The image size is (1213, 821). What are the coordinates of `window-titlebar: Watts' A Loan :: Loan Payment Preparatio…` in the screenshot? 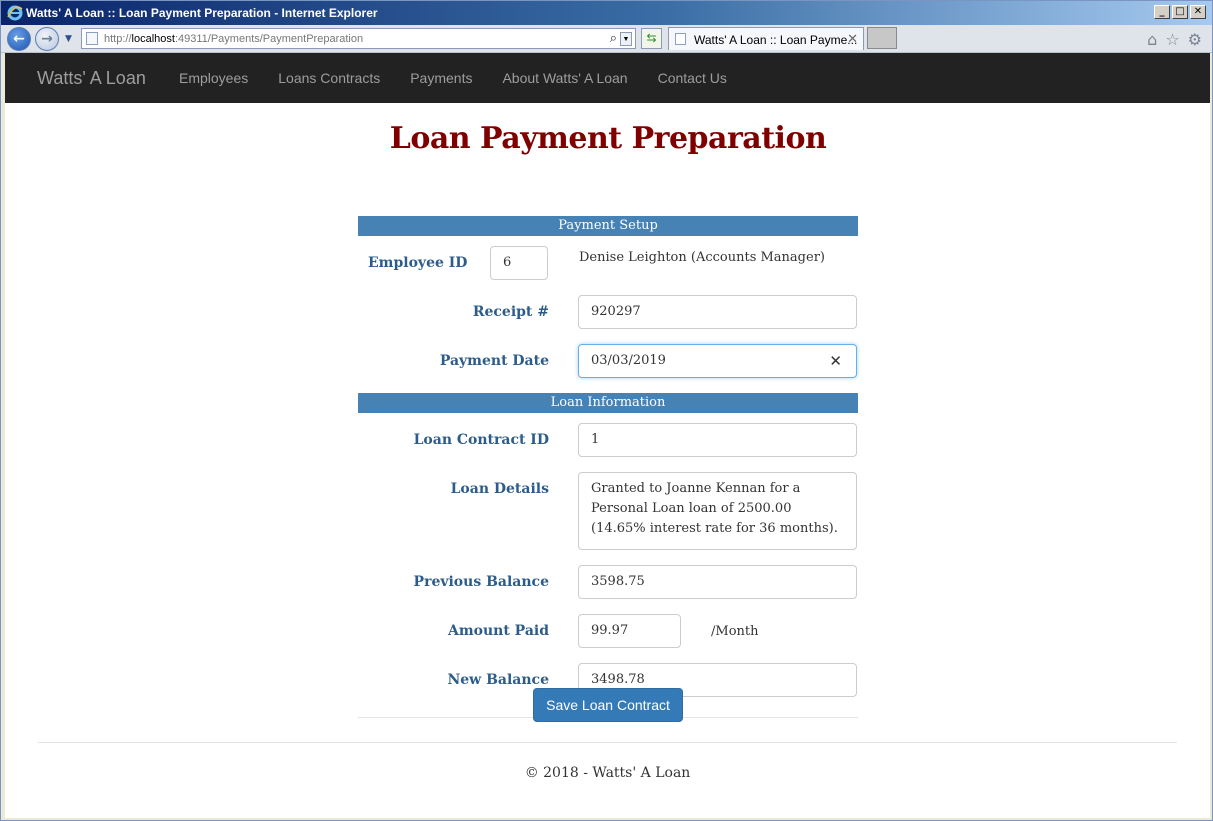 It's located at (606, 13).